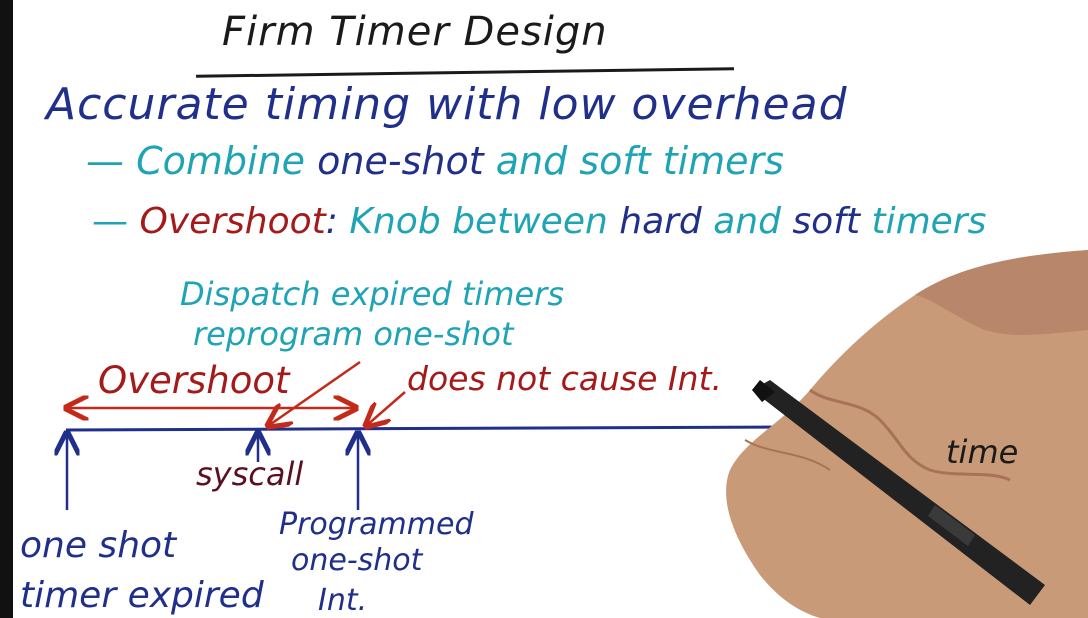  Describe the element at coordinates (564, 378) in the screenshot. I see `does-not-cause-label: does not cause Int.` at that location.